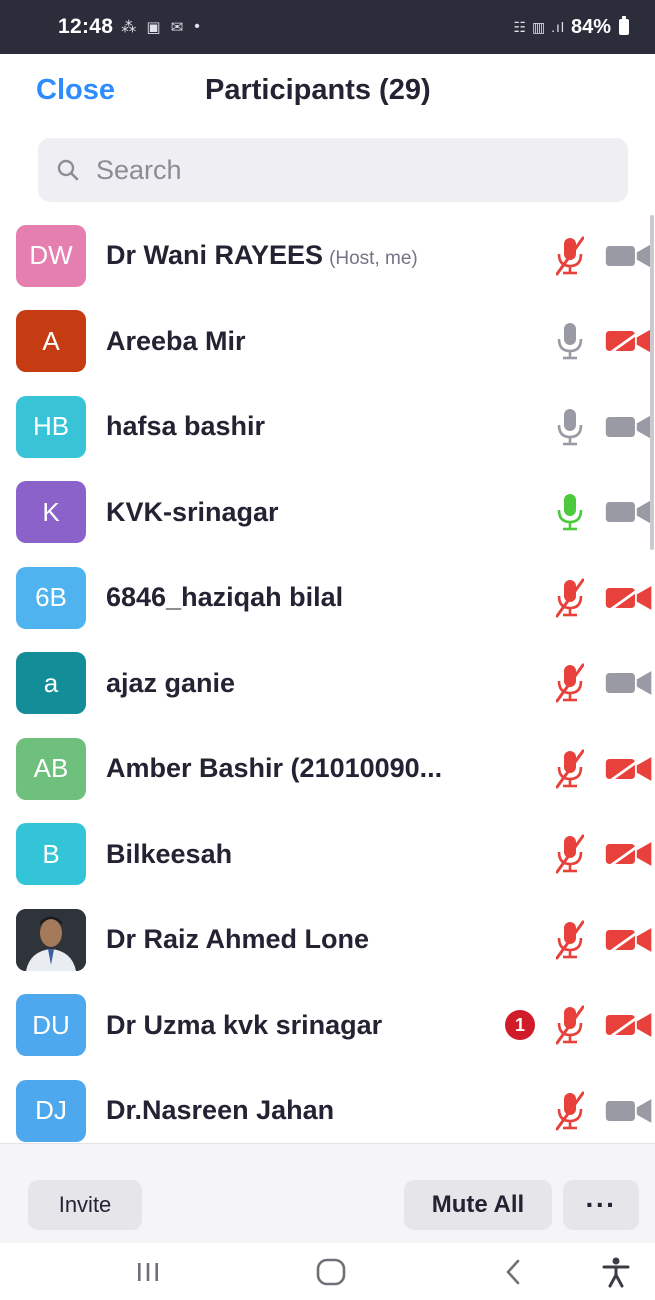 The width and height of the screenshot is (655, 1300). I want to click on participant-row: K KVK-srinagar, so click(327, 513).